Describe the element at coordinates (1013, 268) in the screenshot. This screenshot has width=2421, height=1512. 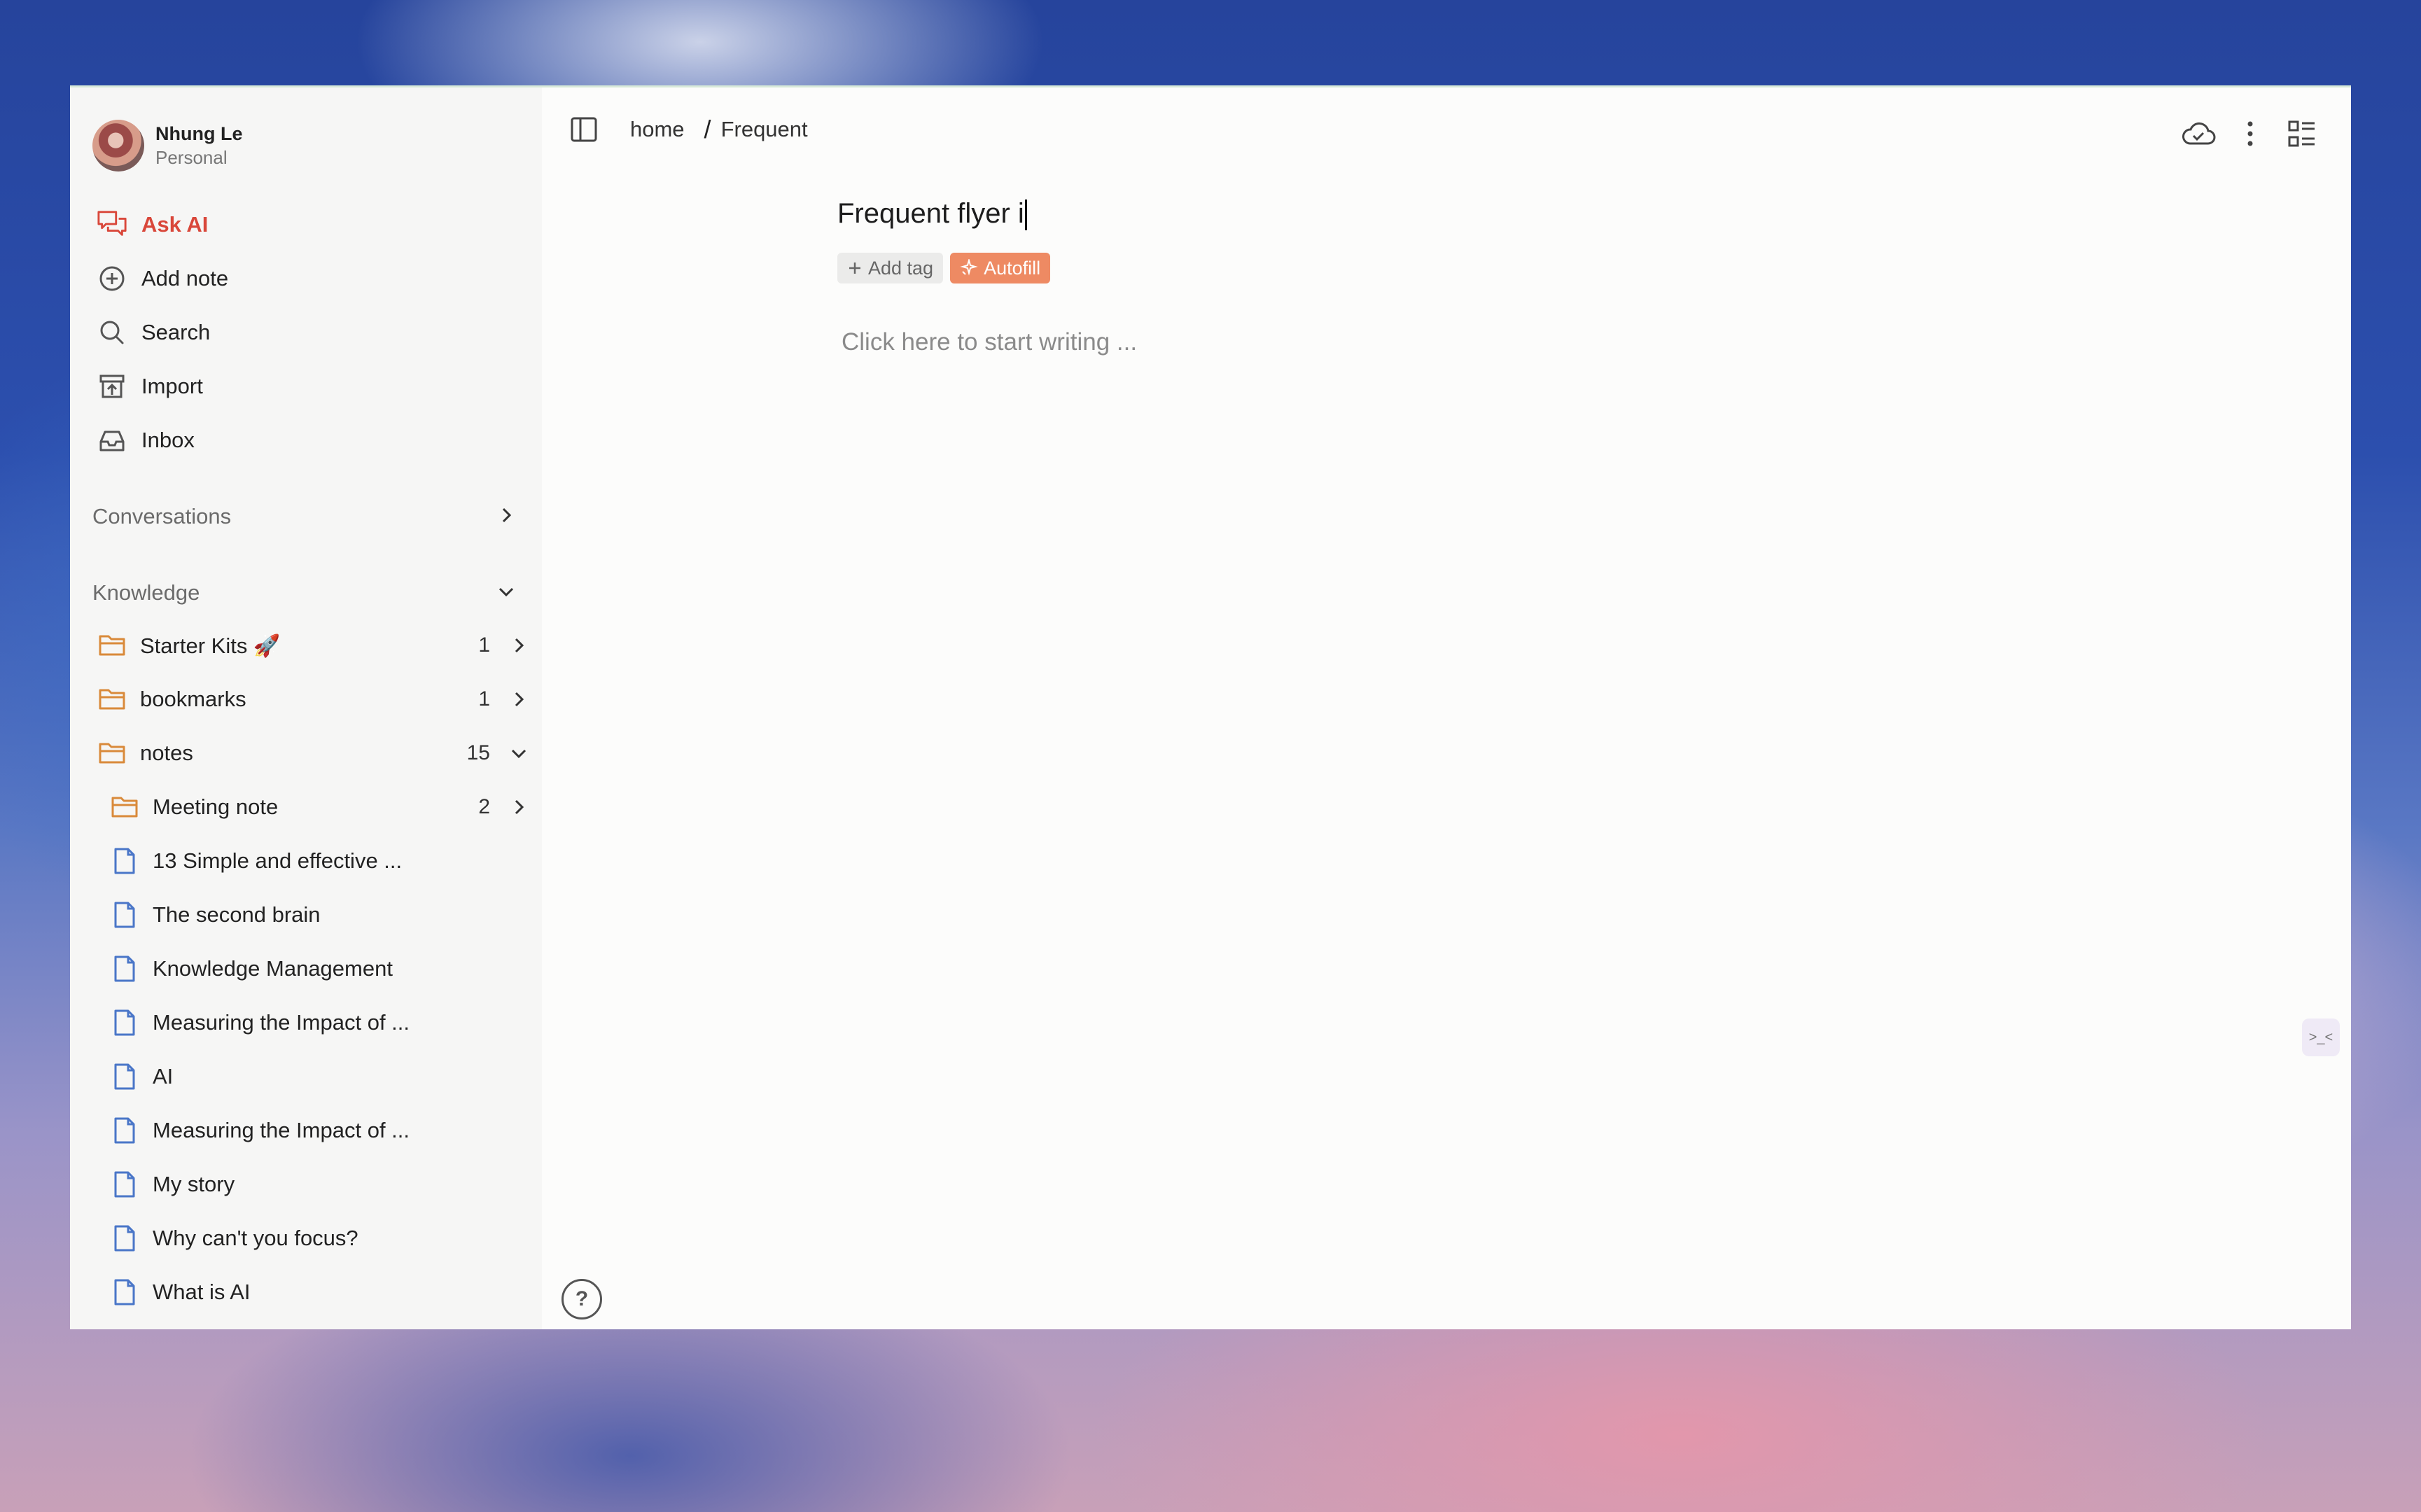
I see `autofill-label: Autofill` at that location.